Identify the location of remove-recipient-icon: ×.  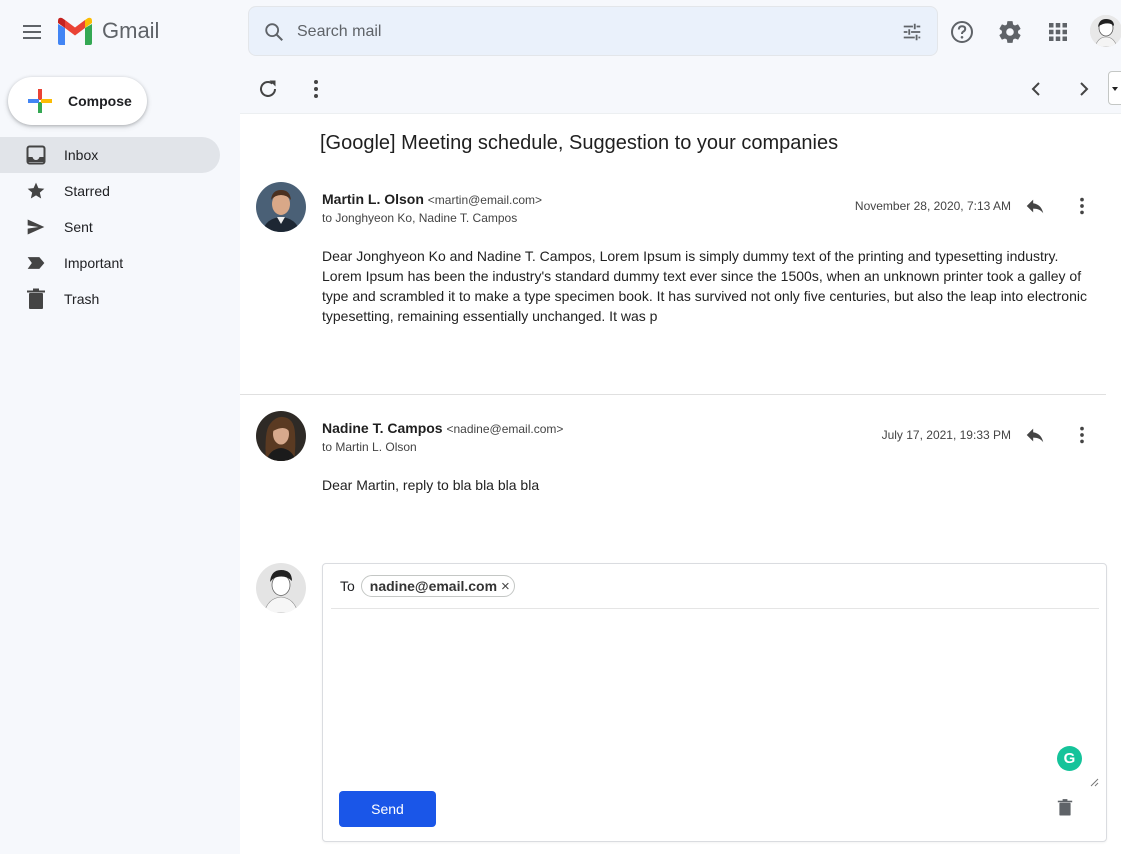
(505, 586).